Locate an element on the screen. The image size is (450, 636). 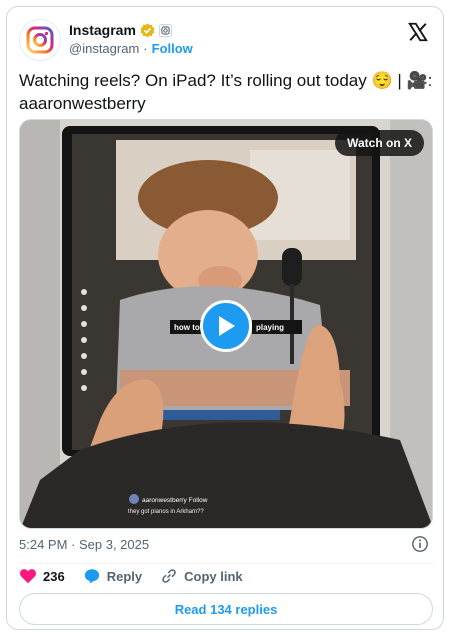
affiliate-badge-icon is located at coordinates (165, 30).